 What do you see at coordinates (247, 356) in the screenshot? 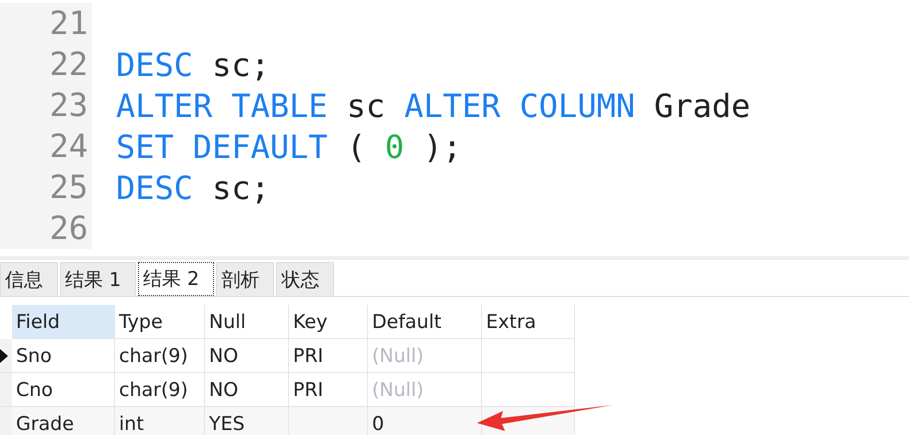
I see `table-cell: NO` at bounding box center [247, 356].